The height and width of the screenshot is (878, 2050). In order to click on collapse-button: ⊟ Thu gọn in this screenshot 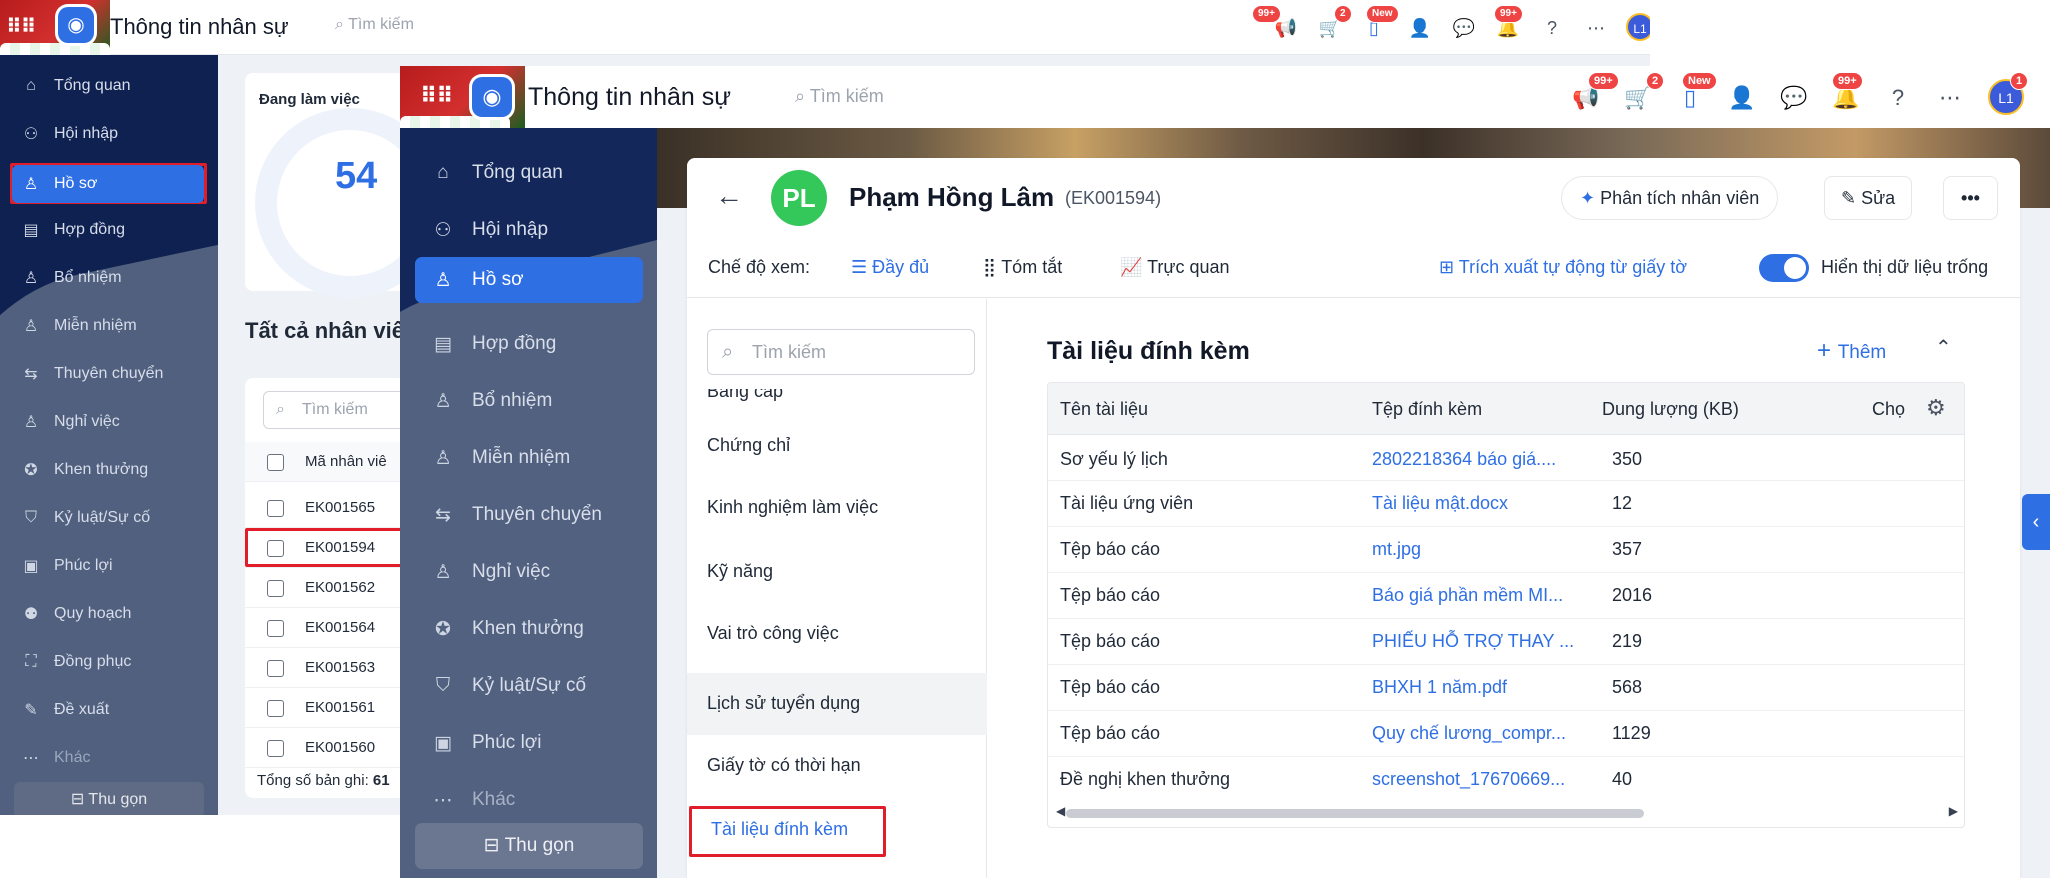, I will do `click(529, 846)`.